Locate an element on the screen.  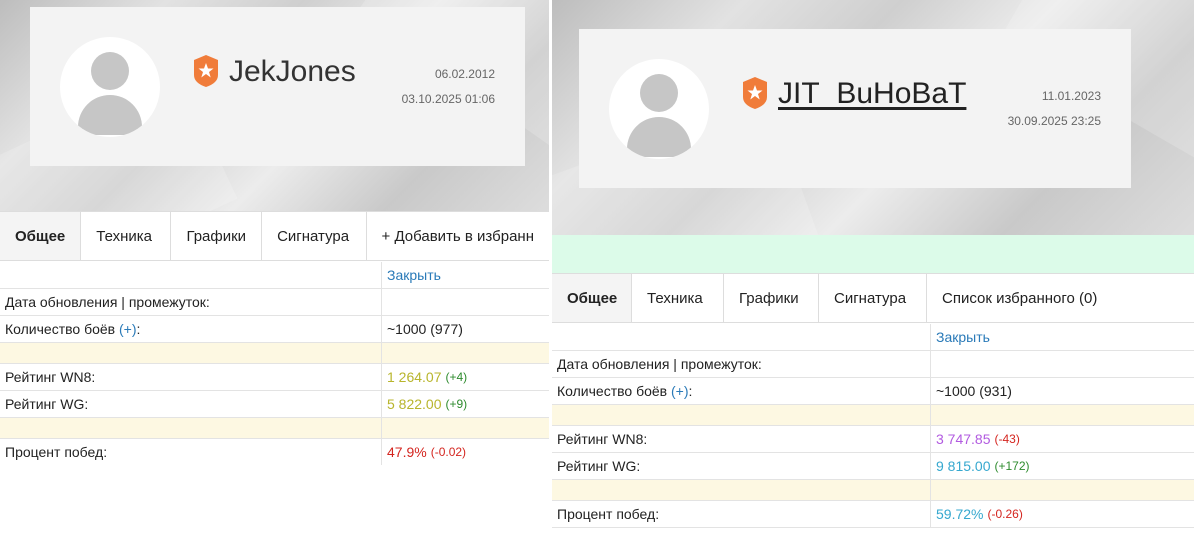
wg-value: 9 815.00 is located at coordinates (963, 466).